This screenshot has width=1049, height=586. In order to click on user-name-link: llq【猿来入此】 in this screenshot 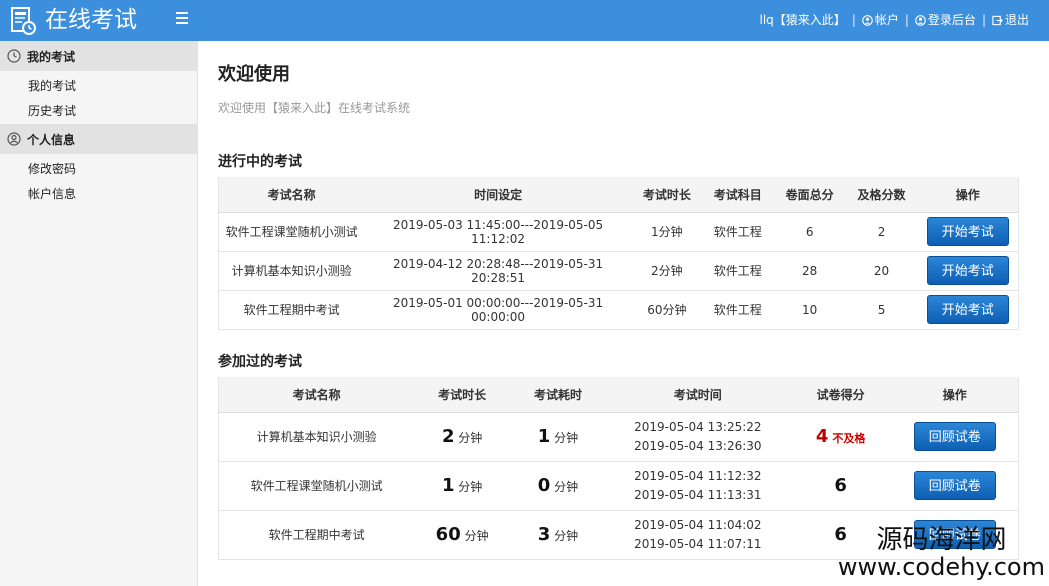, I will do `click(803, 20)`.